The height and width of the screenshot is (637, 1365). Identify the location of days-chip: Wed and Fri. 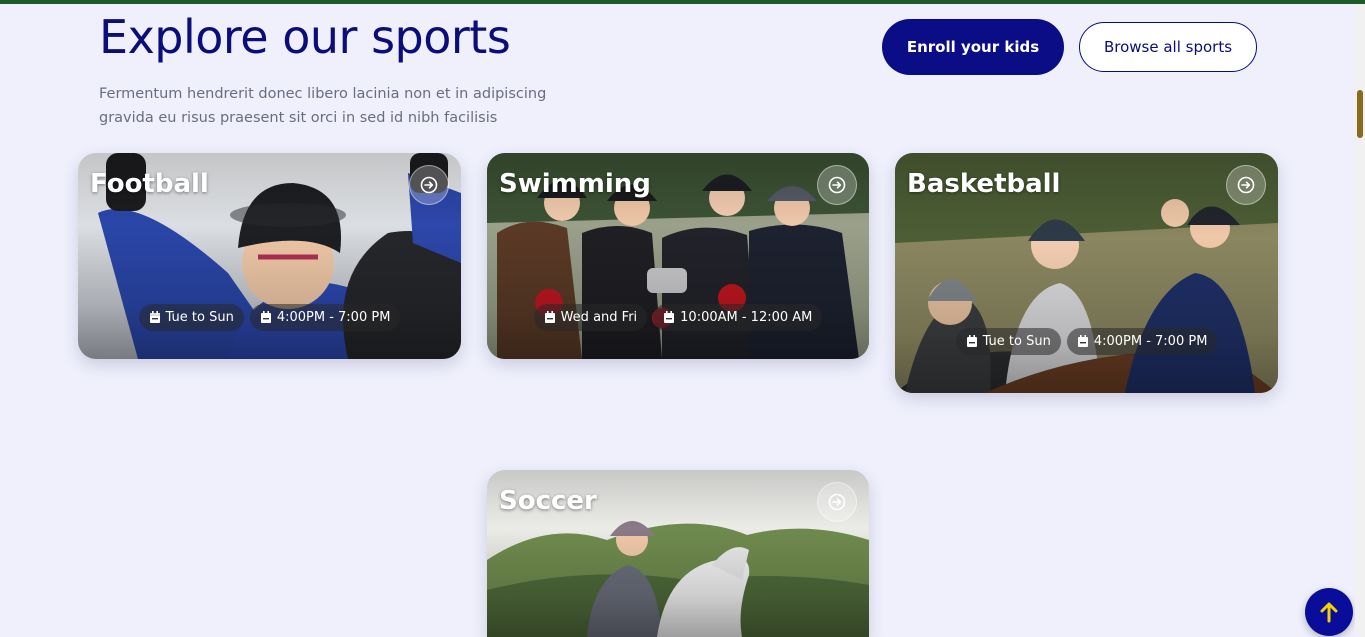
(590, 317).